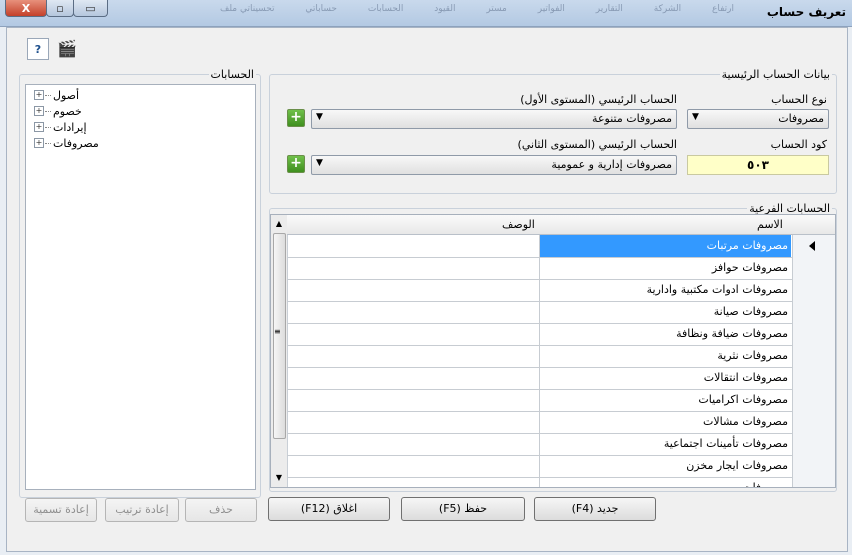  Describe the element at coordinates (59, 127) in the screenshot. I see `tree-node-revenues: إيرادات +` at that location.